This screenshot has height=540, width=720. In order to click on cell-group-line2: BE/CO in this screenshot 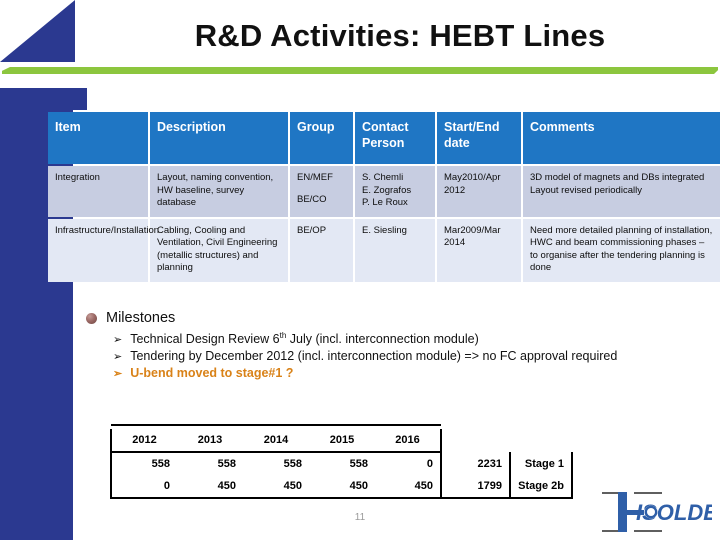, I will do `click(312, 199)`.